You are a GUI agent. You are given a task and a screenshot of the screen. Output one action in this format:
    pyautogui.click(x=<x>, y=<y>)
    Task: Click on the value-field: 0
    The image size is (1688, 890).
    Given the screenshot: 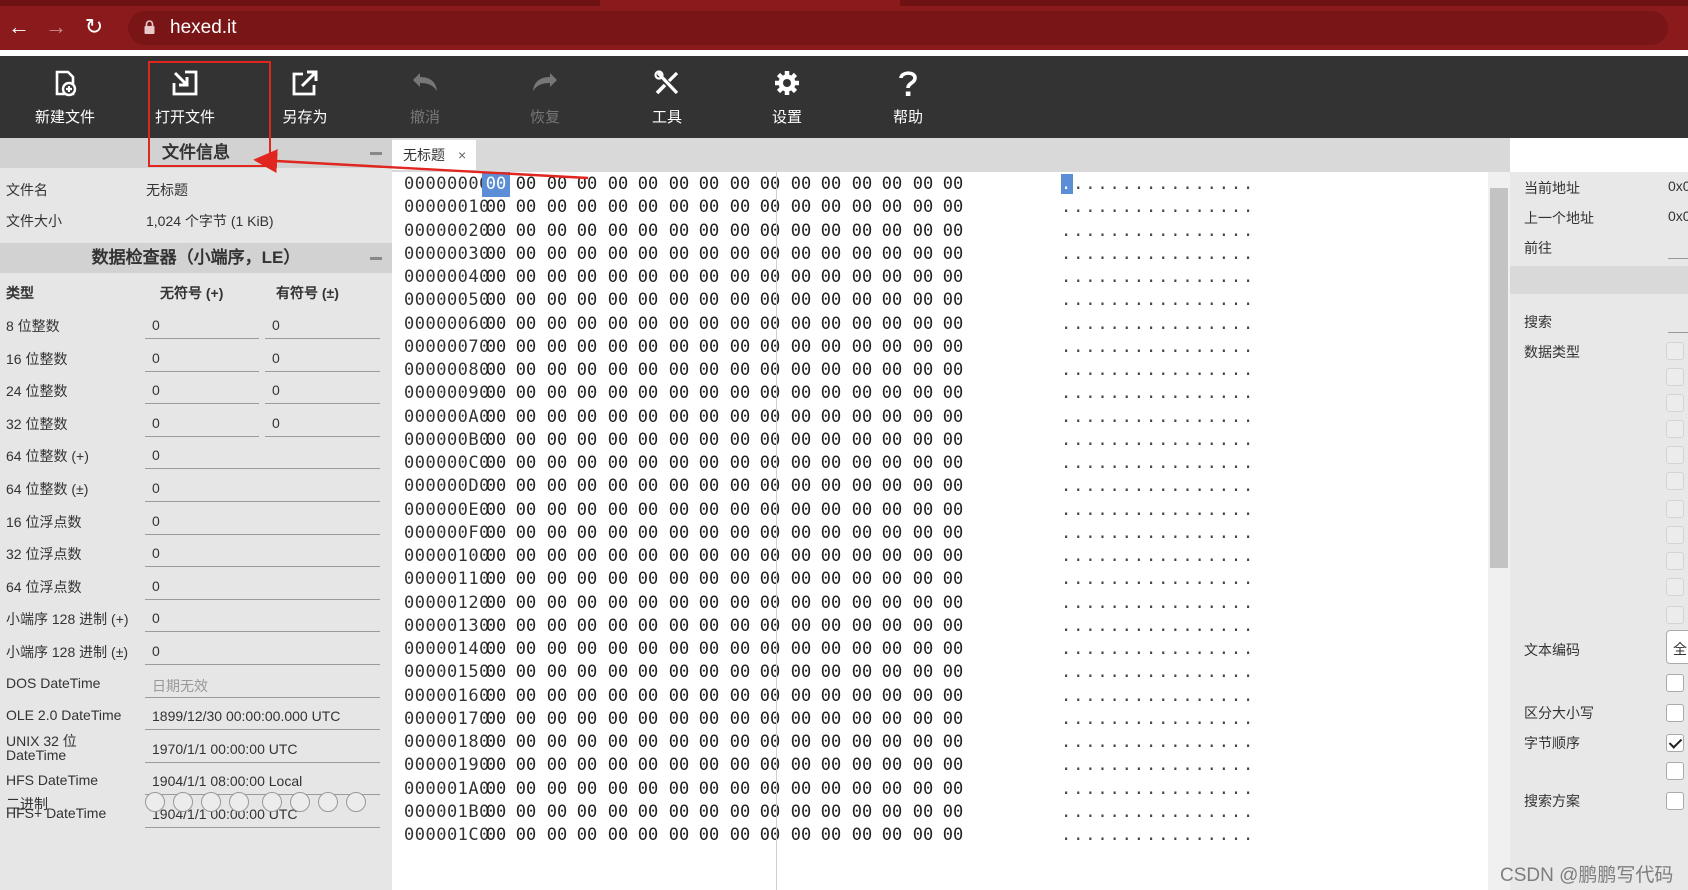 What is the action you would take?
    pyautogui.click(x=262, y=553)
    